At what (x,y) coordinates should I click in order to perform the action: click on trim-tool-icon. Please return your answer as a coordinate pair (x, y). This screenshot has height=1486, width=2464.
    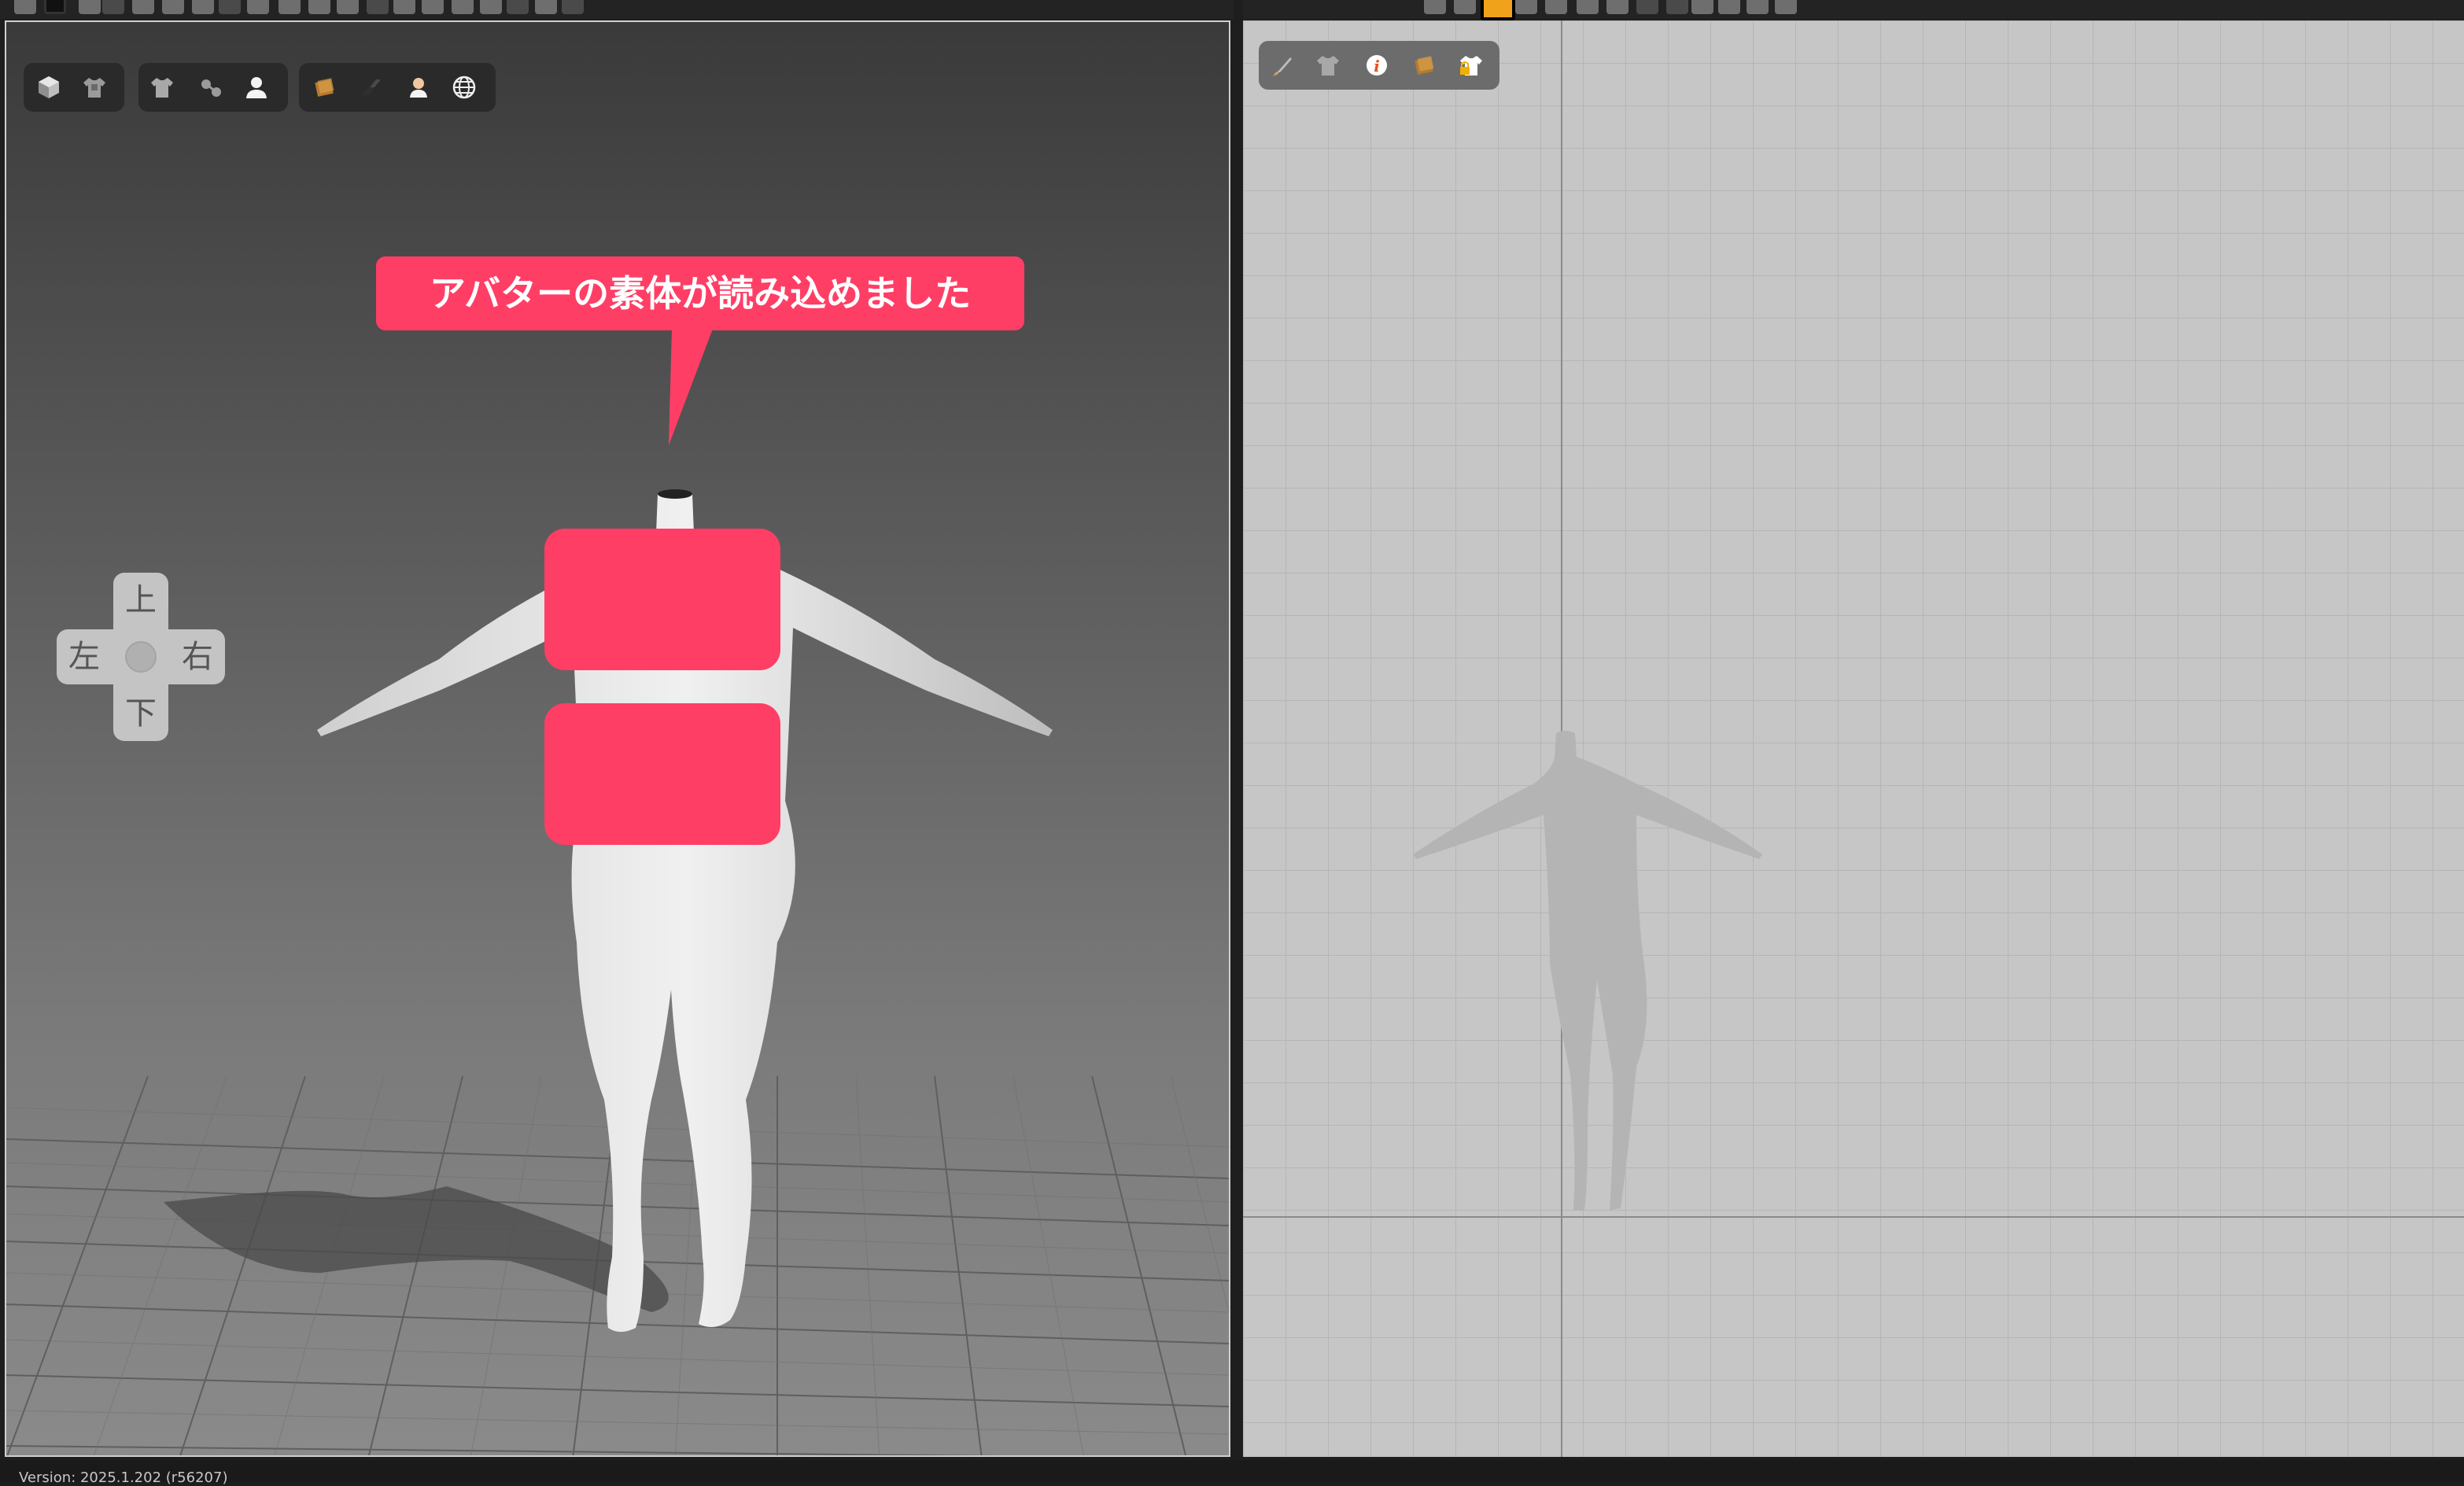
    Looking at the image, I should click on (491, 7).